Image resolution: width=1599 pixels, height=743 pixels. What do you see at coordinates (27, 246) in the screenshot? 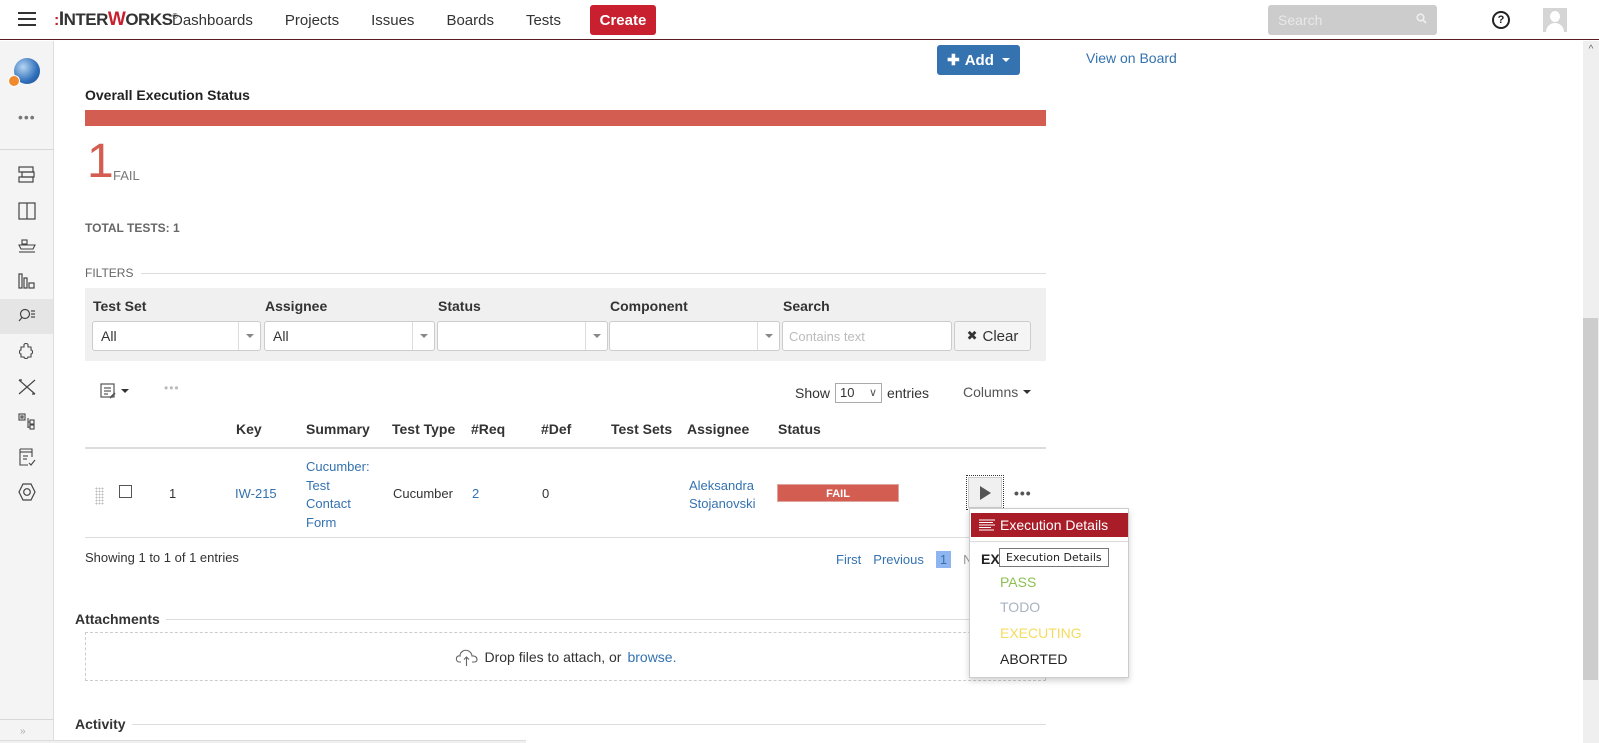
I see `releases-icon` at bounding box center [27, 246].